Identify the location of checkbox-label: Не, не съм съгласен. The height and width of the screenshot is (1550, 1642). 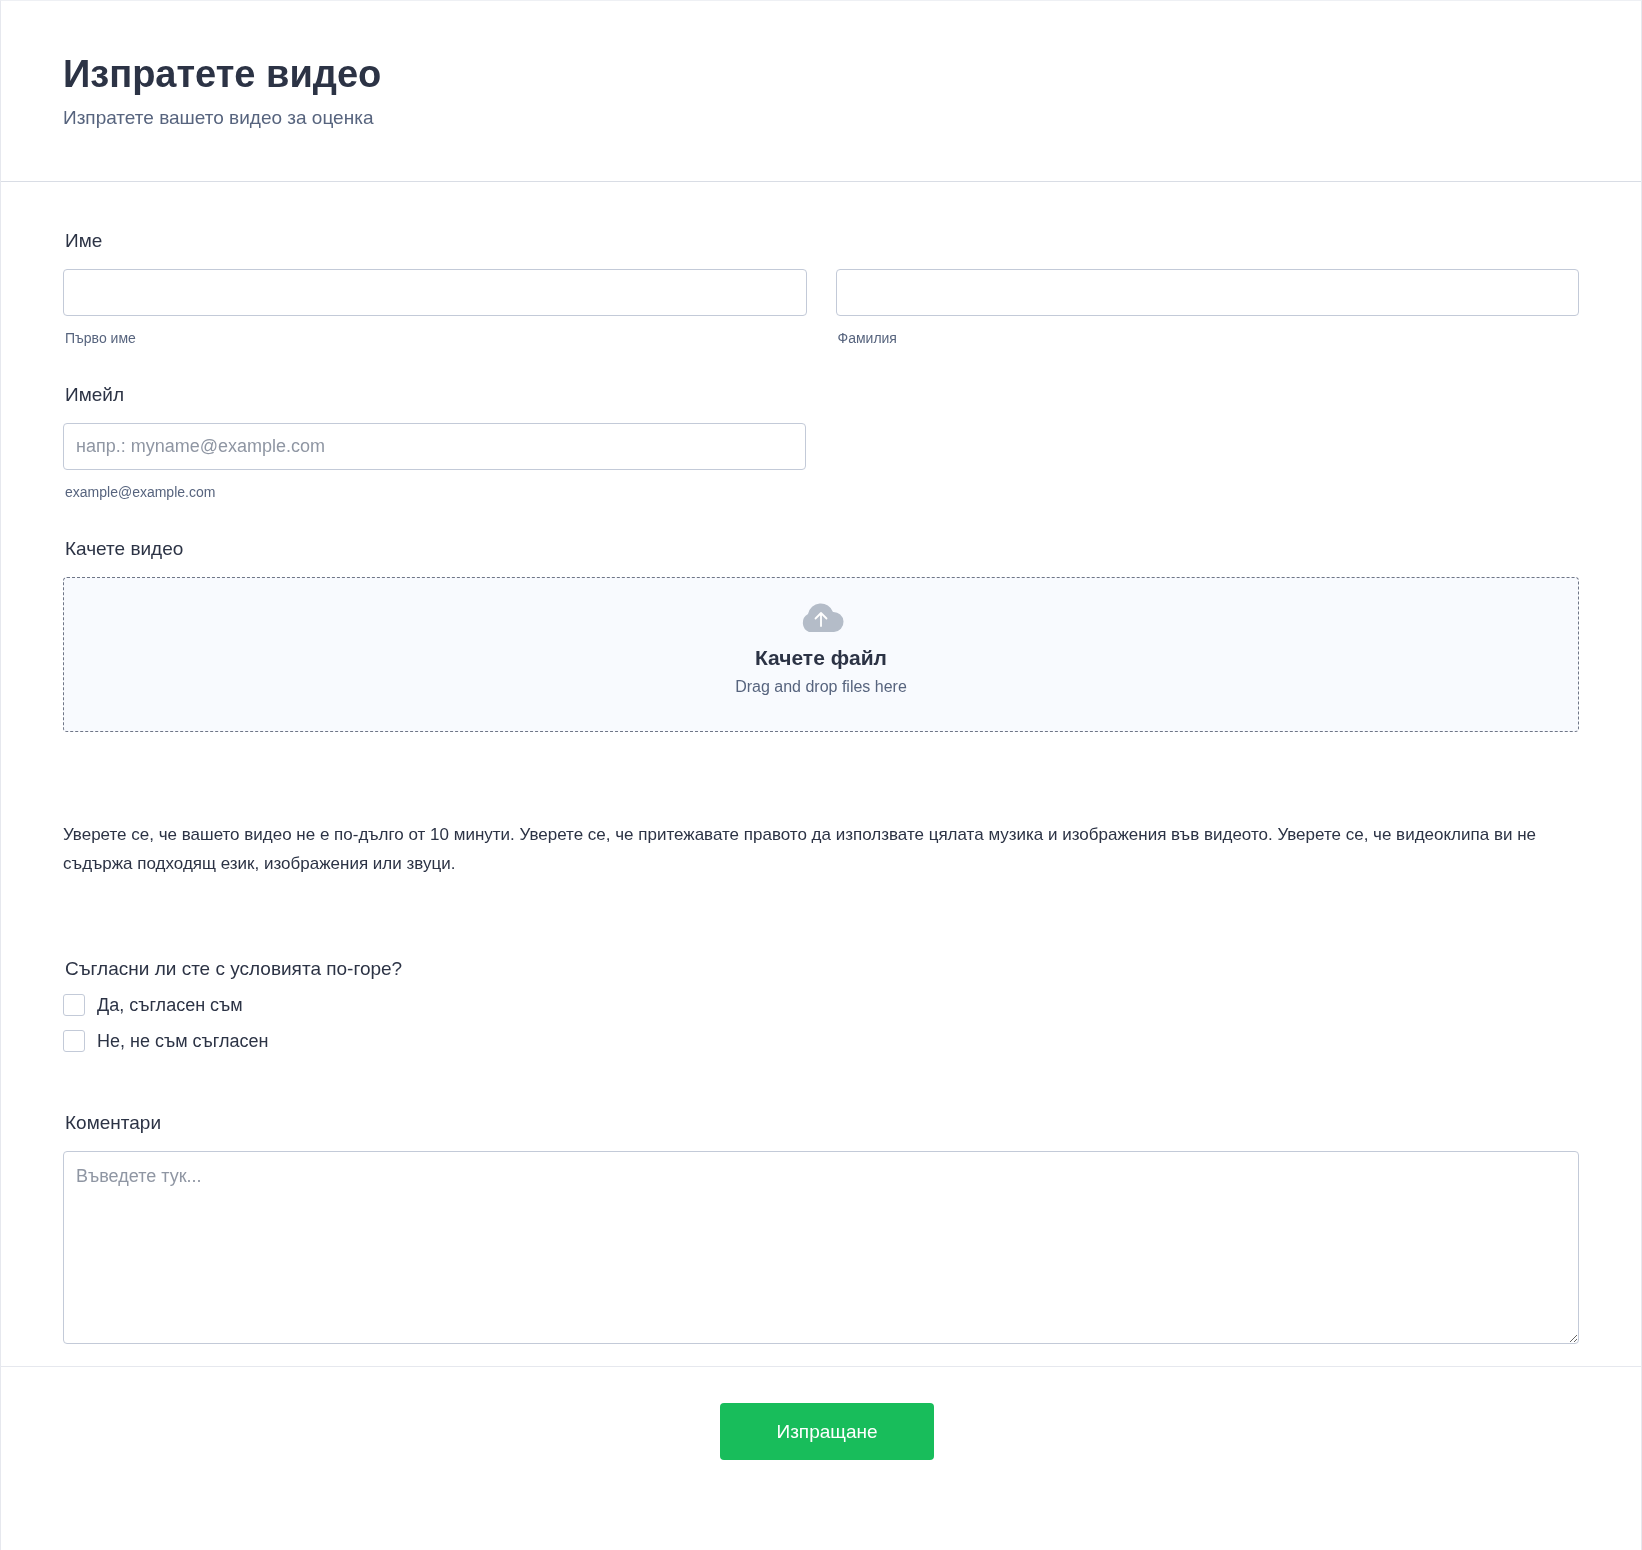
(183, 1041).